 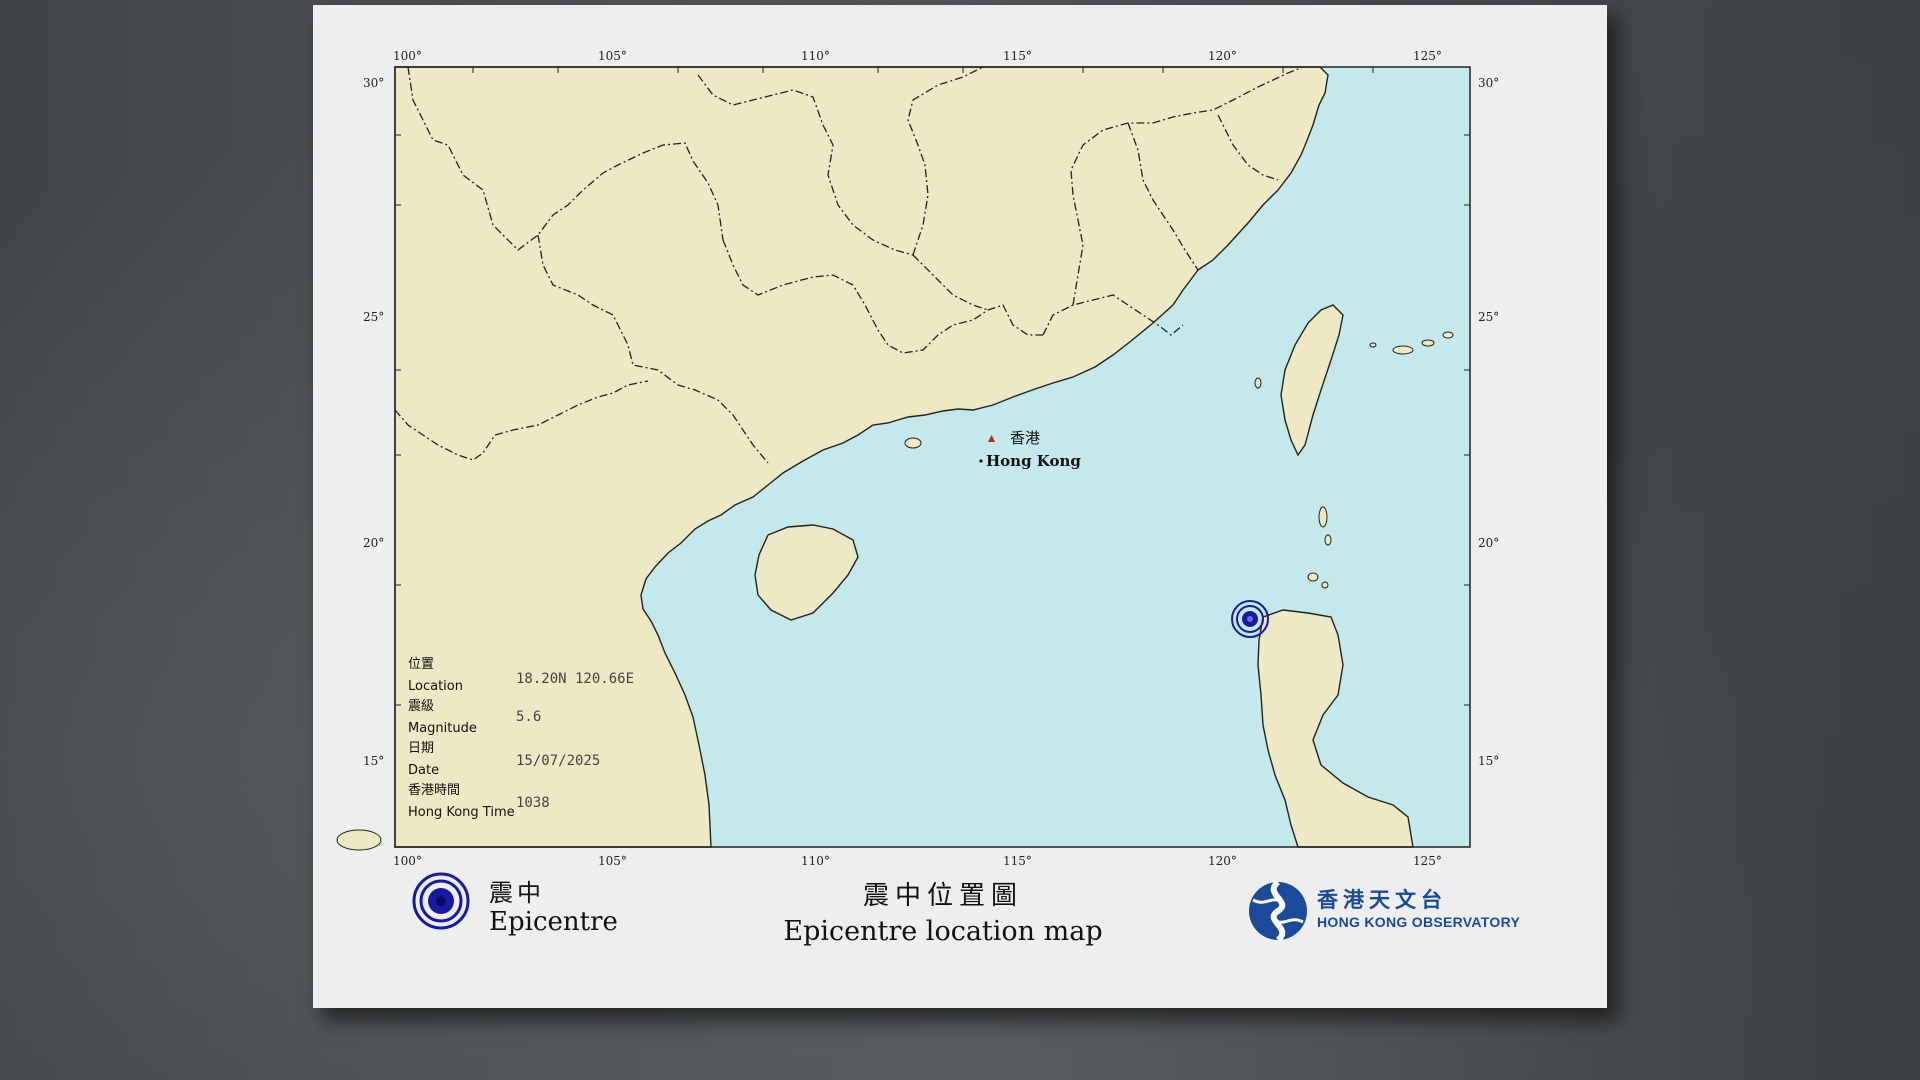 What do you see at coordinates (421, 748) in the screenshot?
I see `date-label-zh: 日期` at bounding box center [421, 748].